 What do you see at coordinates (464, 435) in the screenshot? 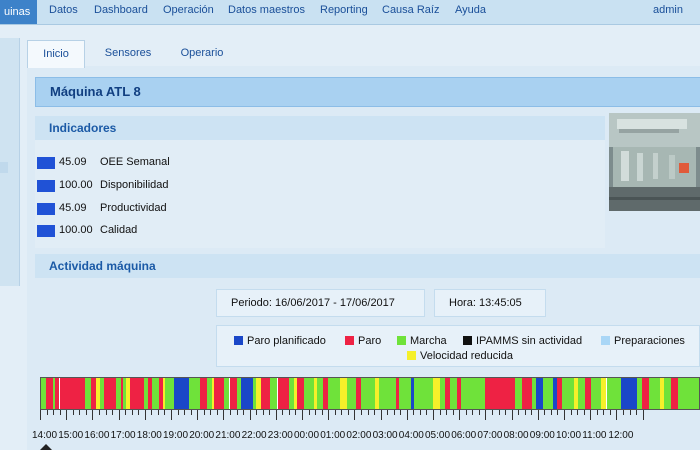
I see `timeline-hour-label: 06:00` at bounding box center [464, 435].